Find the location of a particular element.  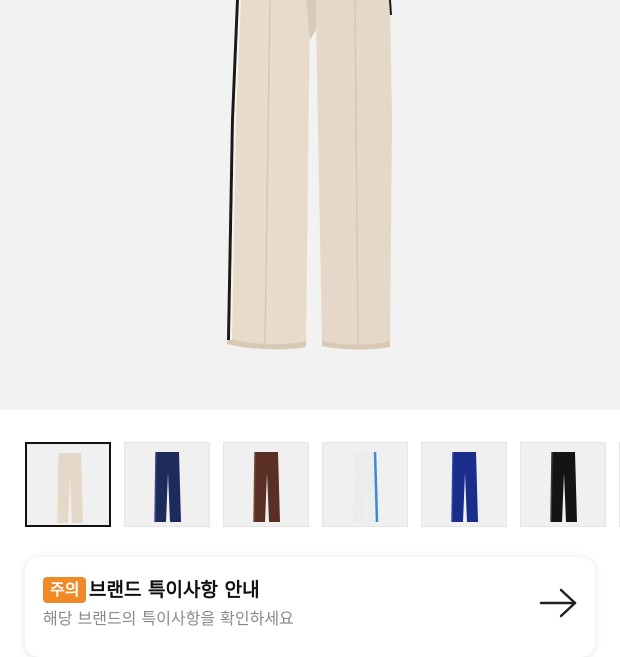

notice-subtitle: 해당 브랜드의 특이사항을 확인하세요 is located at coordinates (168, 618).